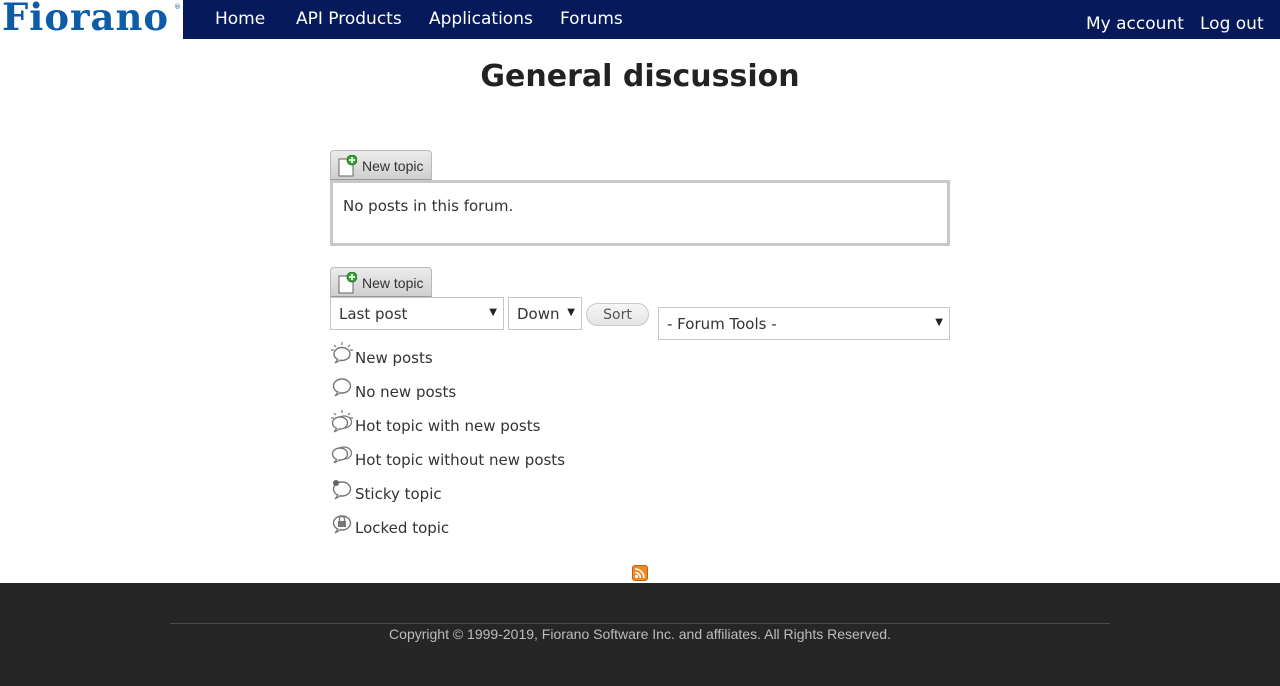 The width and height of the screenshot is (1280, 686). I want to click on forum-tools-select: - Forum Tools - ▼, so click(804, 323).